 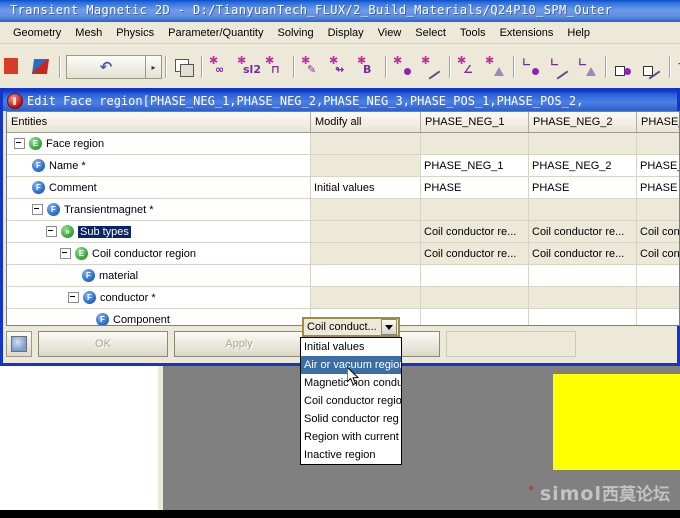 I want to click on menu-item-geometry: Geometry, so click(x=37, y=33).